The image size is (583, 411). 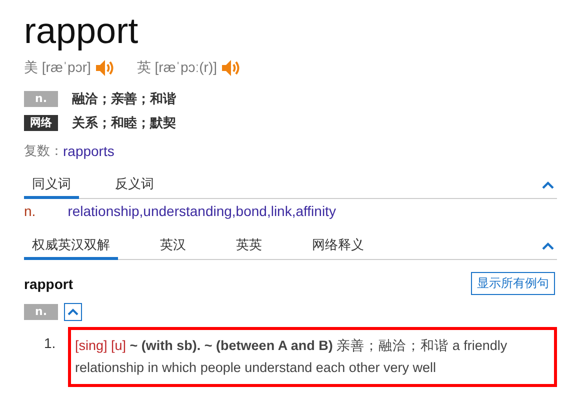 I want to click on tab: 英英, so click(x=249, y=247).